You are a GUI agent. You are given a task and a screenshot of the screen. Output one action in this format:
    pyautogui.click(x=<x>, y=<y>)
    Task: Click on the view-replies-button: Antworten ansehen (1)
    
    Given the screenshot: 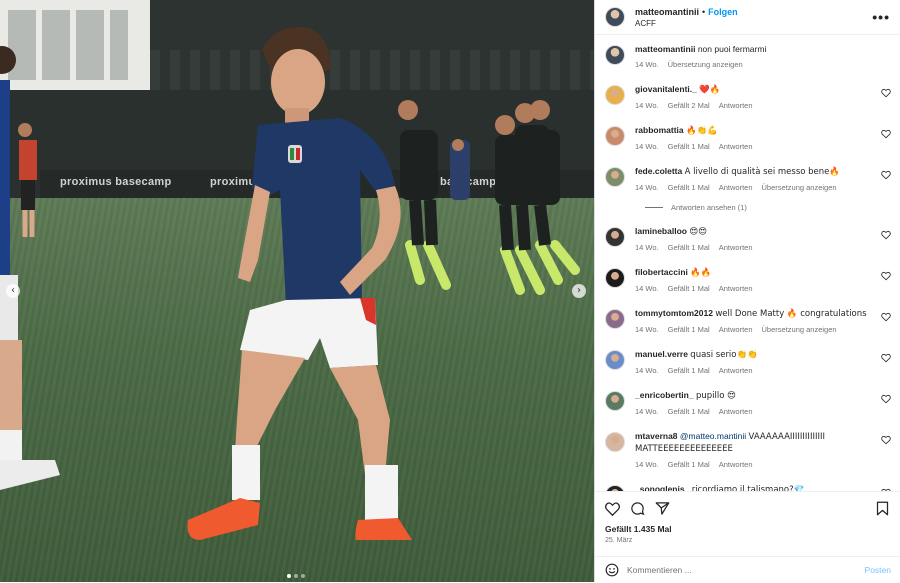 What is the action you would take?
    pyautogui.click(x=768, y=207)
    